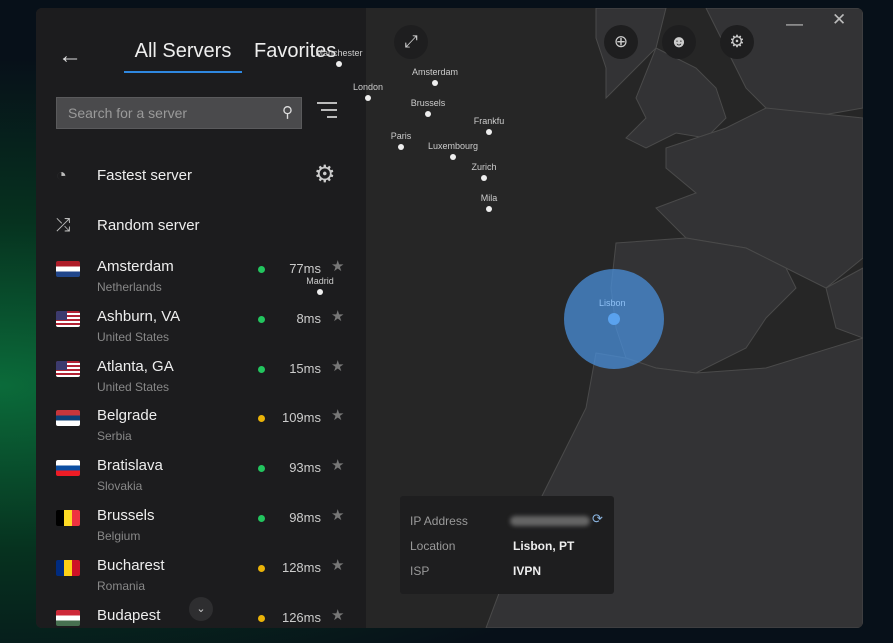 The image size is (893, 643). I want to click on random-label: Random server, so click(148, 225).